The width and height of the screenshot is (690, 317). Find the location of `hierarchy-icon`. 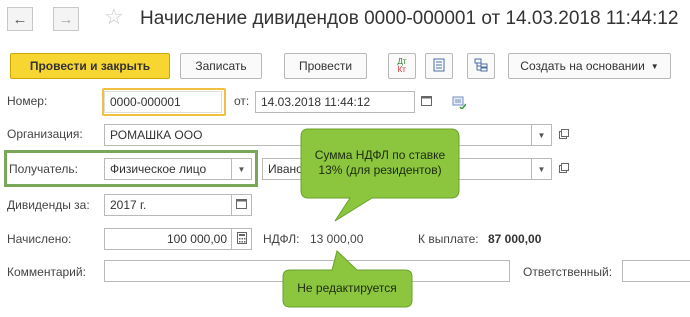

hierarchy-icon is located at coordinates (481, 66).